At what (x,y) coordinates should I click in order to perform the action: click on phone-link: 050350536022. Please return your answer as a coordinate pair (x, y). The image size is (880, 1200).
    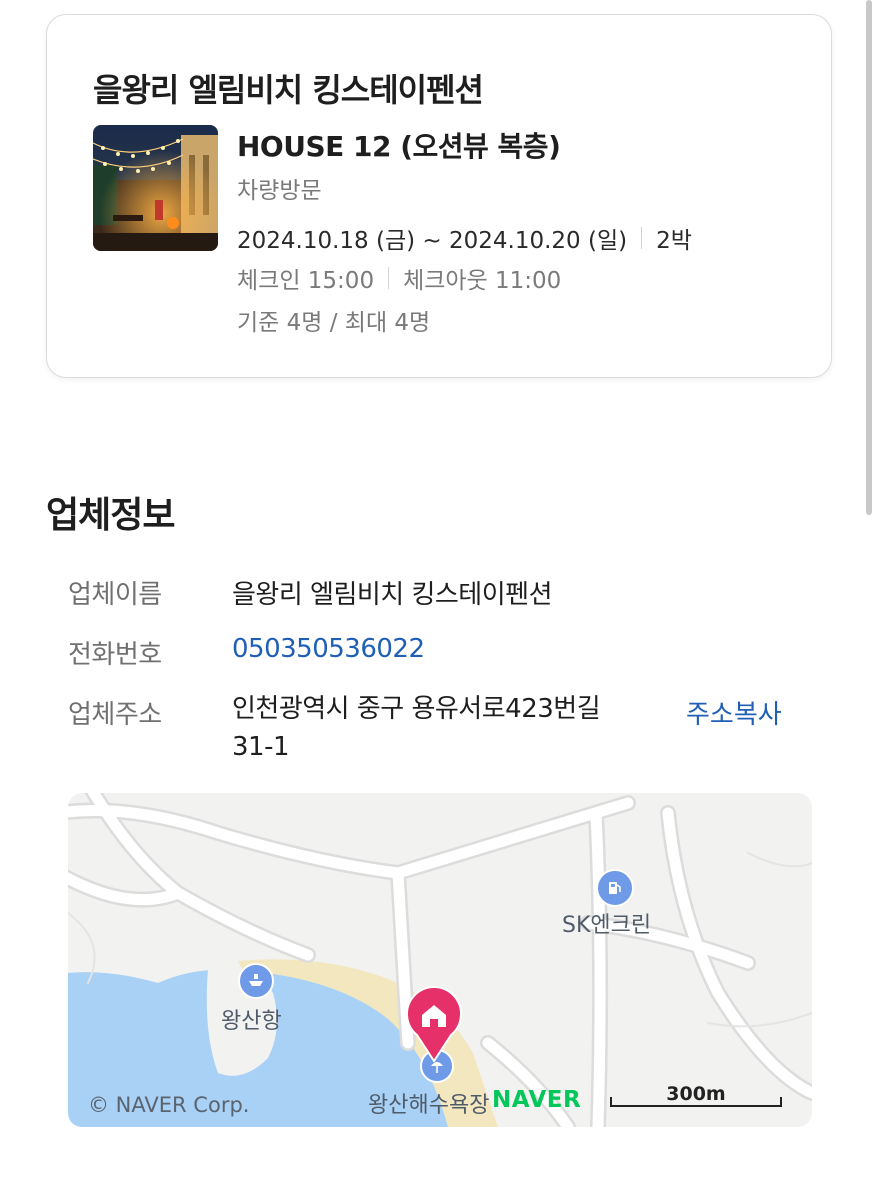
    Looking at the image, I should click on (328, 649).